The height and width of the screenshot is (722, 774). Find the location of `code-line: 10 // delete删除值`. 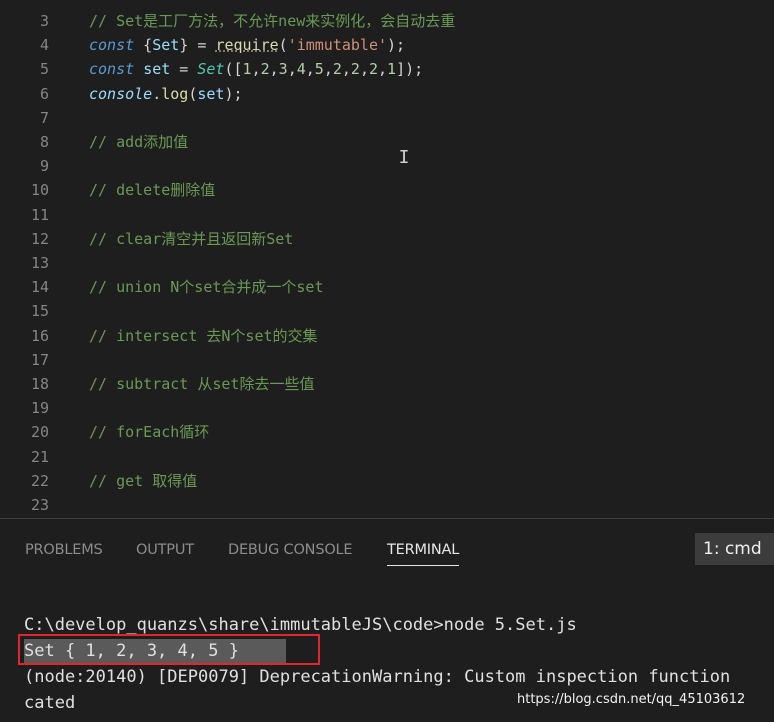

code-line: 10 // delete删除值 is located at coordinates (387, 190).